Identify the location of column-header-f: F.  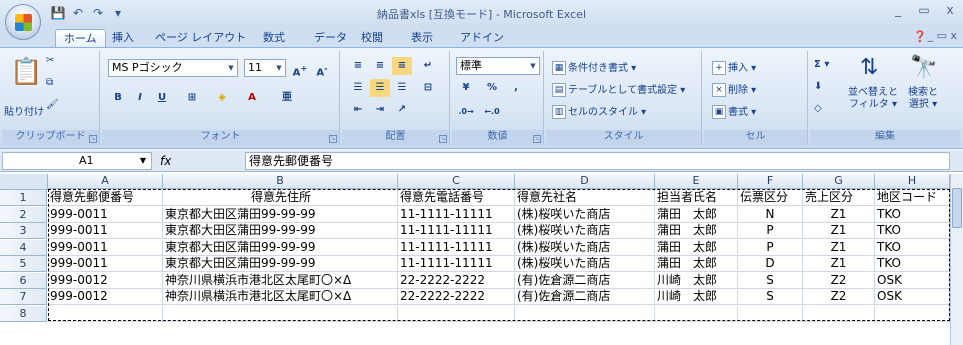
(770, 181).